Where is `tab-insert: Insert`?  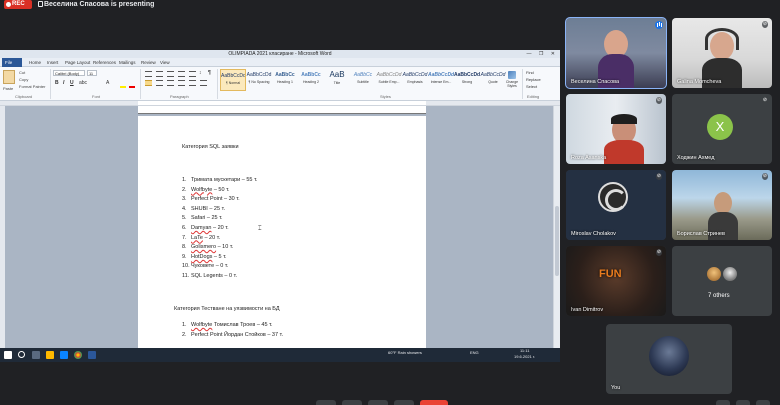 tab-insert: Insert is located at coordinates (52, 62).